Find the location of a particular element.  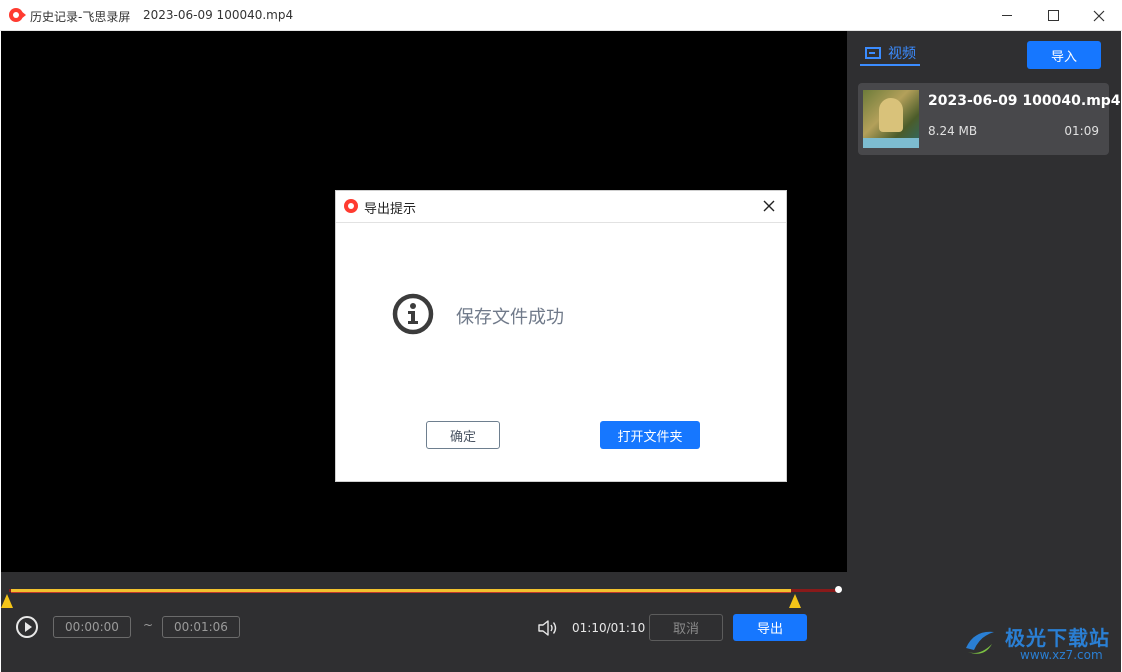

ok-button: 确定 is located at coordinates (463, 435).